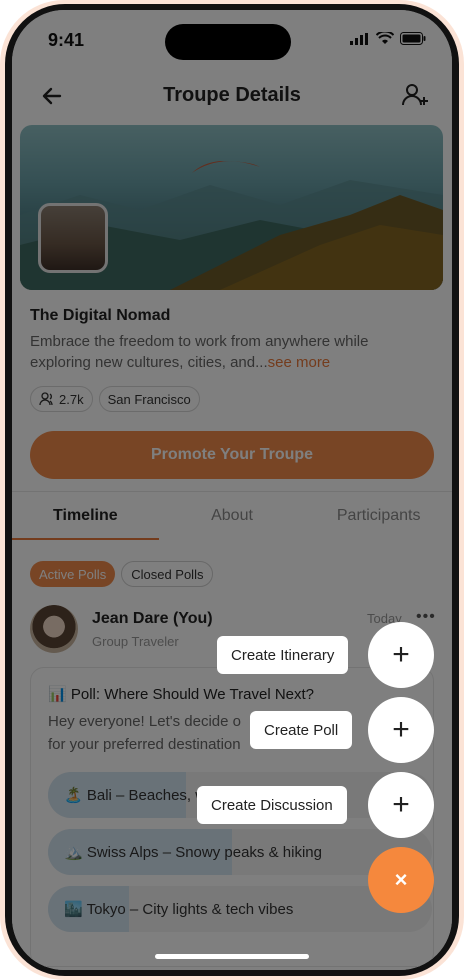  I want to click on create-itinerary-label: Create Itinerary, so click(283, 655).